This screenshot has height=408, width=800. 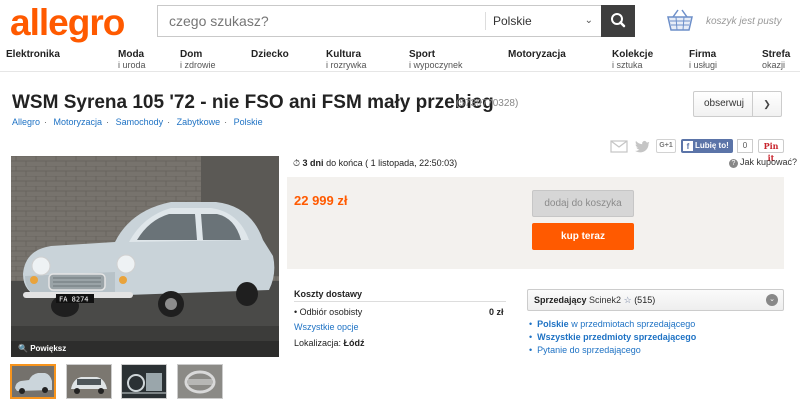 What do you see at coordinates (248, 122) in the screenshot?
I see `breadcrumb-item: Polskie` at bounding box center [248, 122].